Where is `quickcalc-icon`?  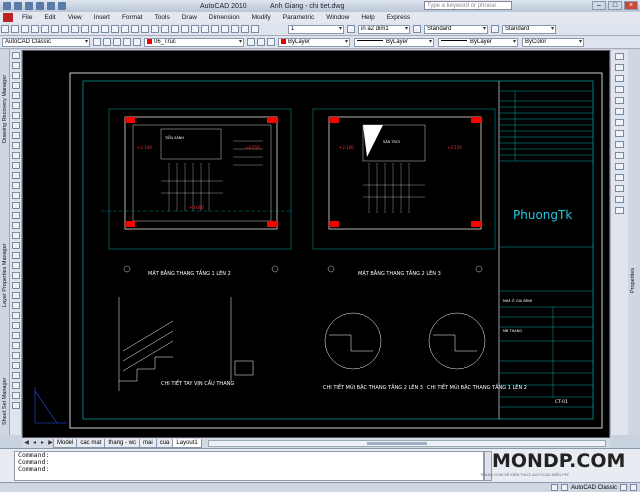 quickcalc-icon is located at coordinates (215, 29).